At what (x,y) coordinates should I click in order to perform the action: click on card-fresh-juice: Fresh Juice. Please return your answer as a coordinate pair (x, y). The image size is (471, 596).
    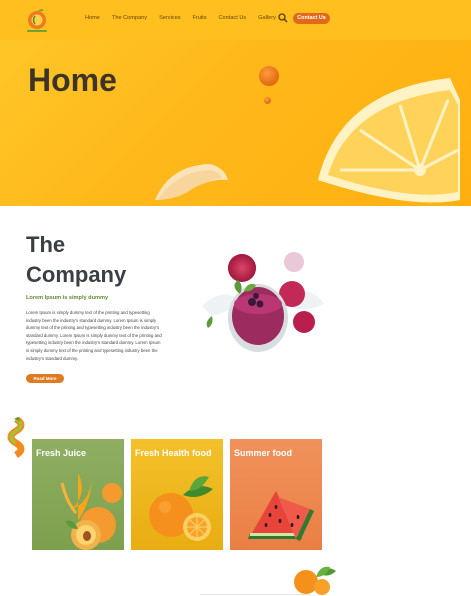
    Looking at the image, I should click on (78, 494).